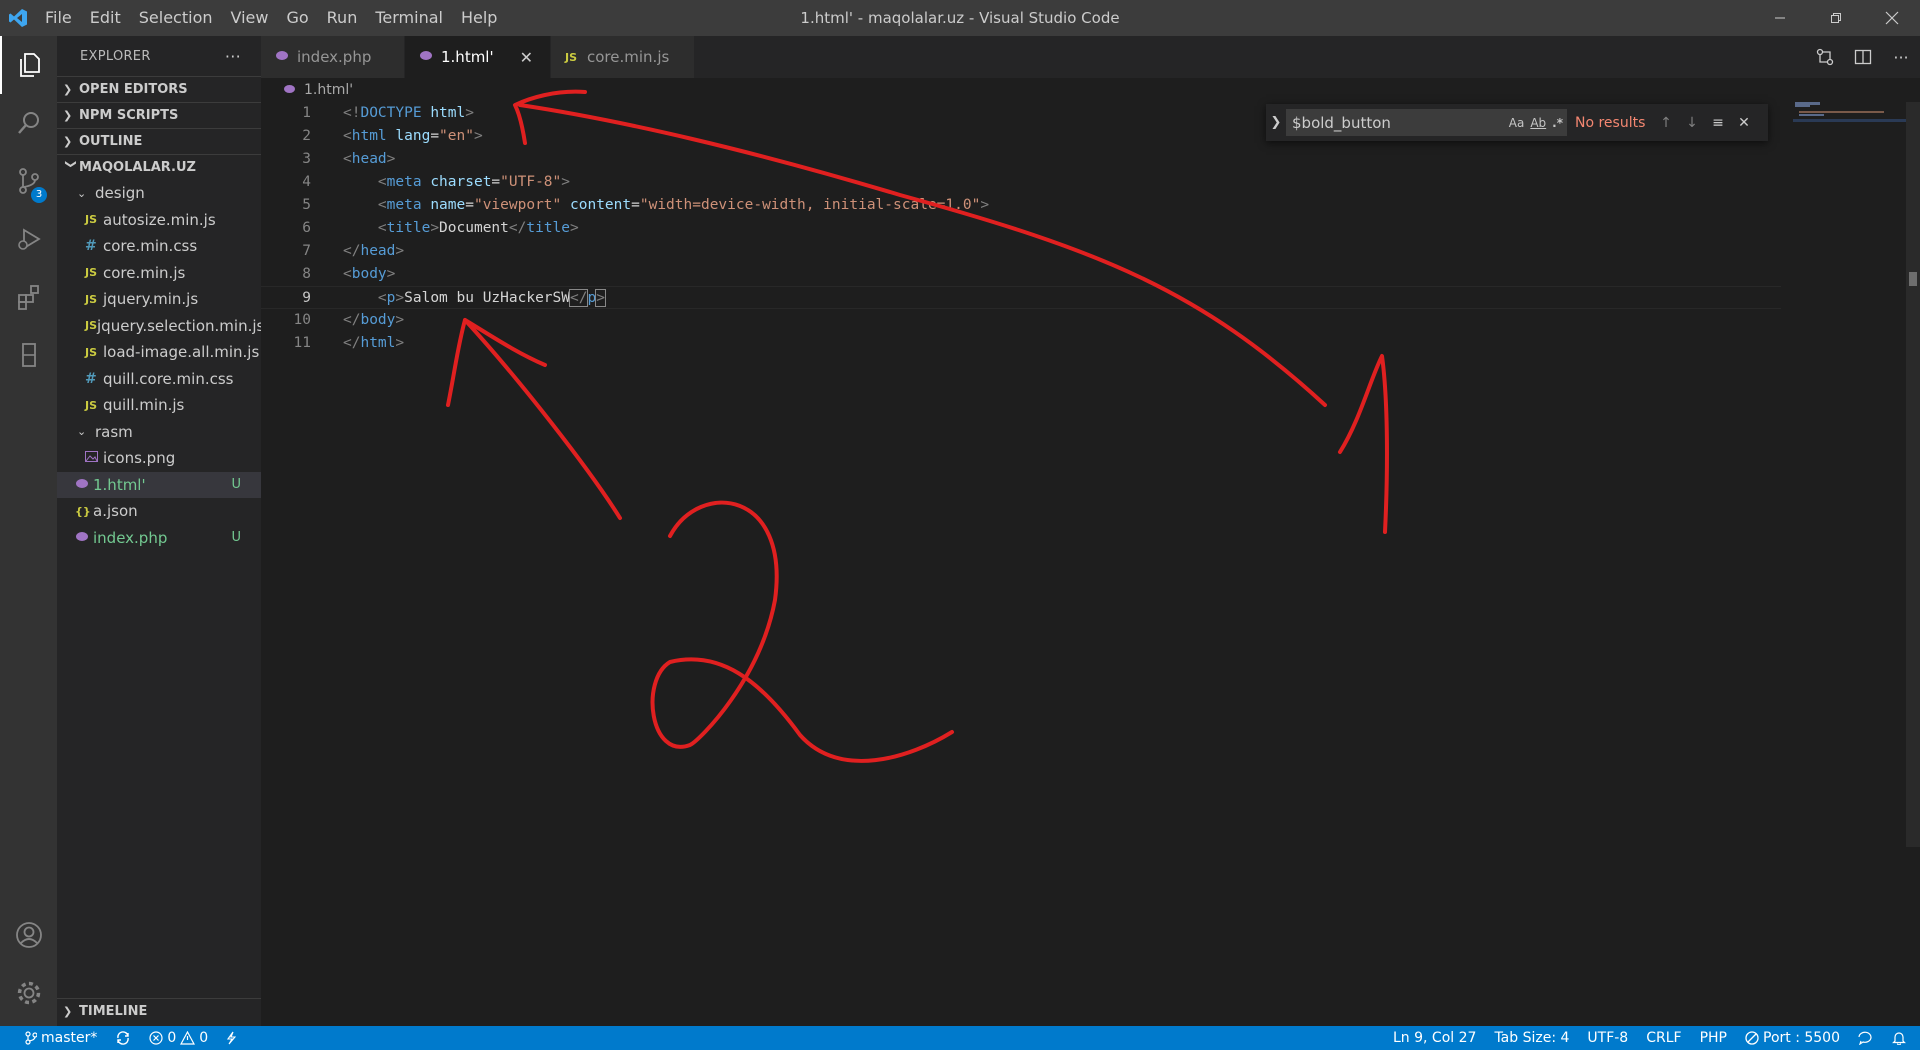 This screenshot has width=1920, height=1050. What do you see at coordinates (1892, 18) in the screenshot?
I see `close-window-button` at bounding box center [1892, 18].